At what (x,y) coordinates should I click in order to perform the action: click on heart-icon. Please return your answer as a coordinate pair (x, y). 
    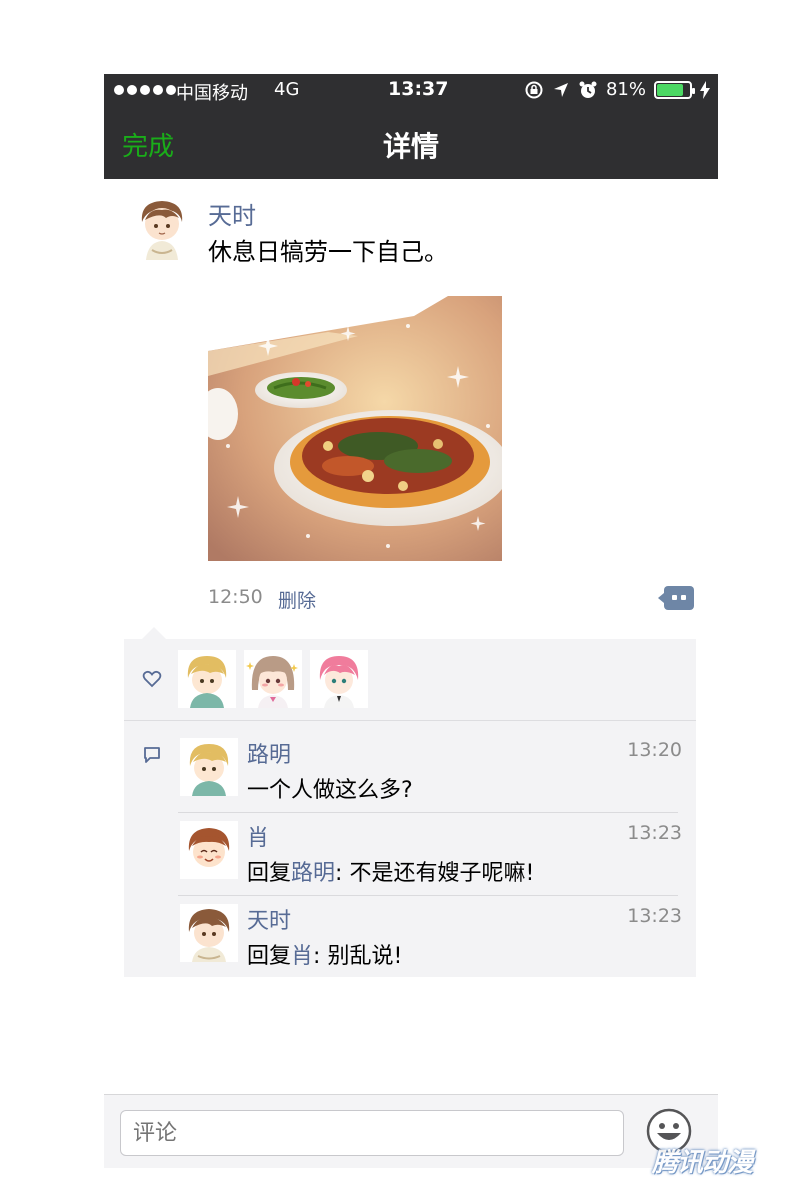
    Looking at the image, I should click on (152, 679).